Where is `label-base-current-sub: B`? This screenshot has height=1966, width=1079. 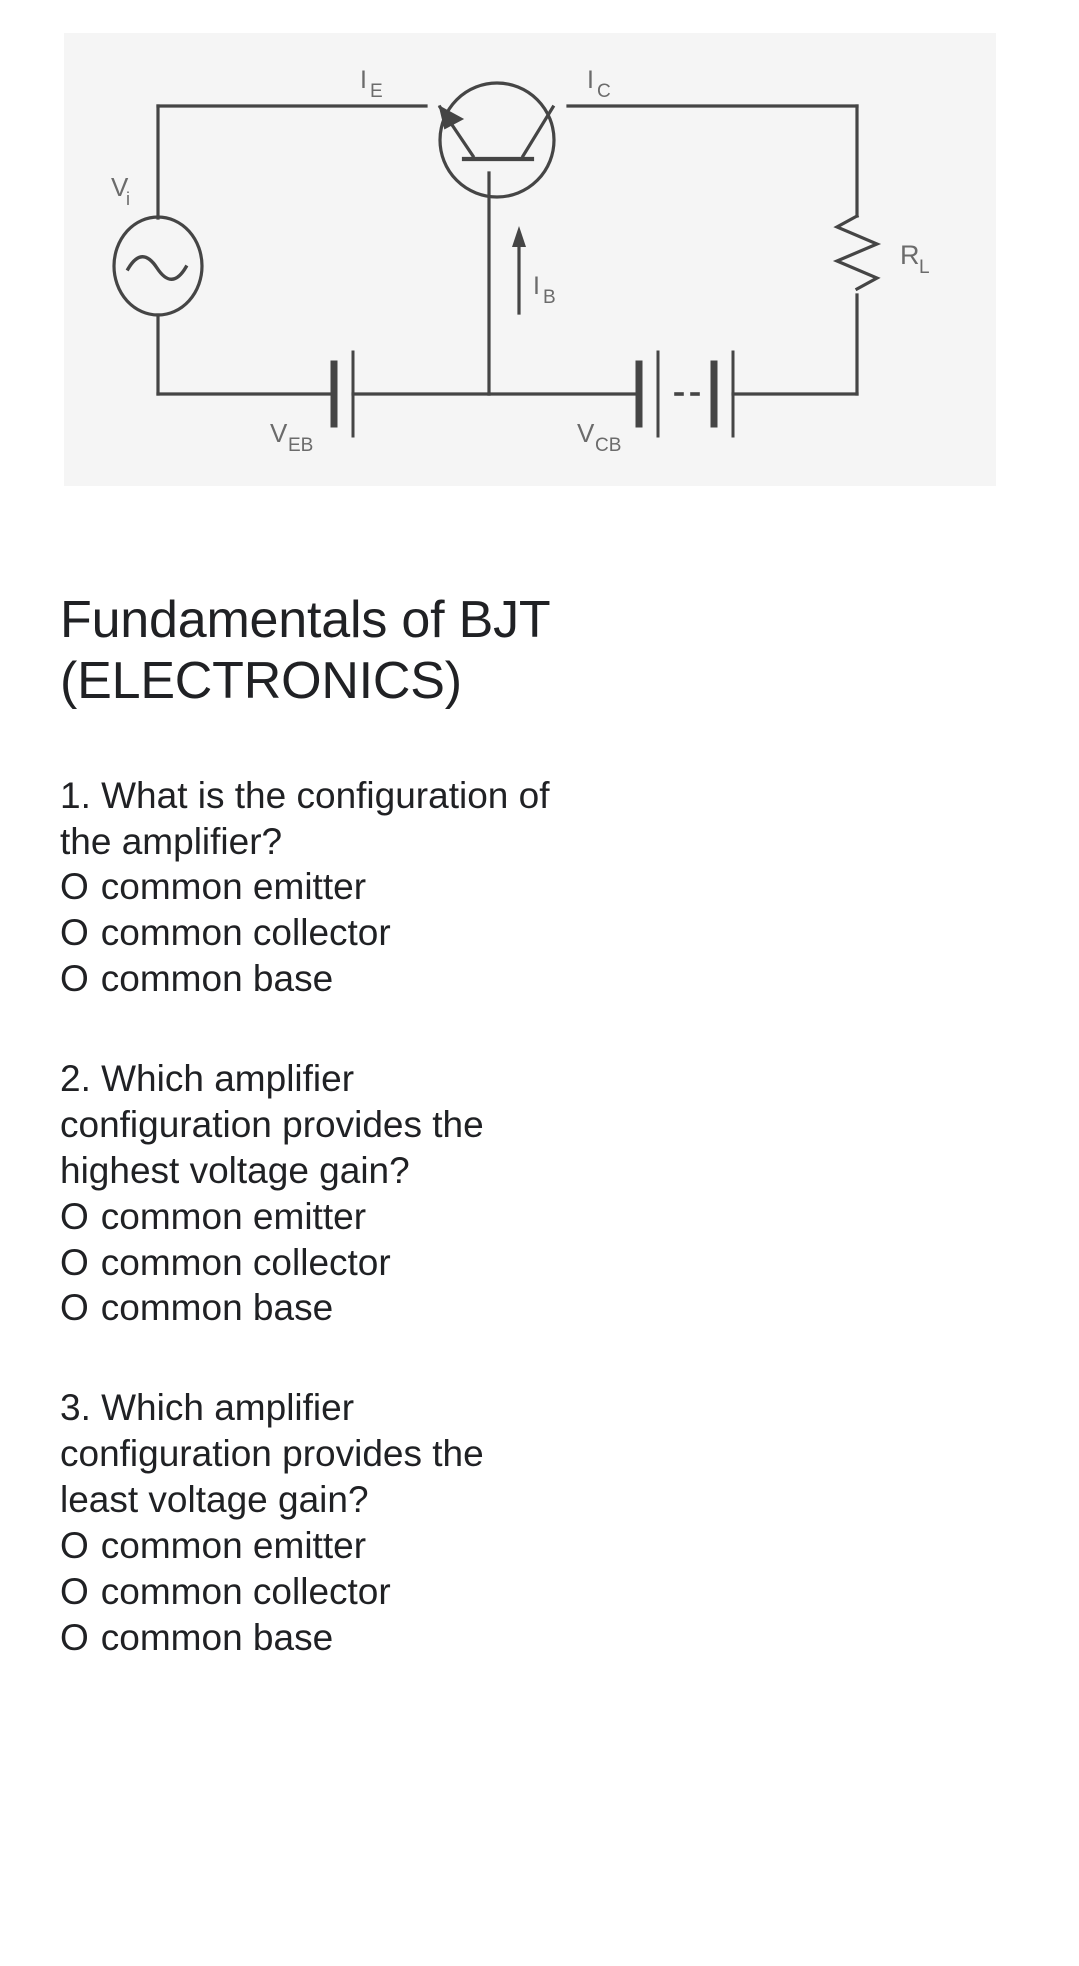 label-base-current-sub: B is located at coordinates (549, 297).